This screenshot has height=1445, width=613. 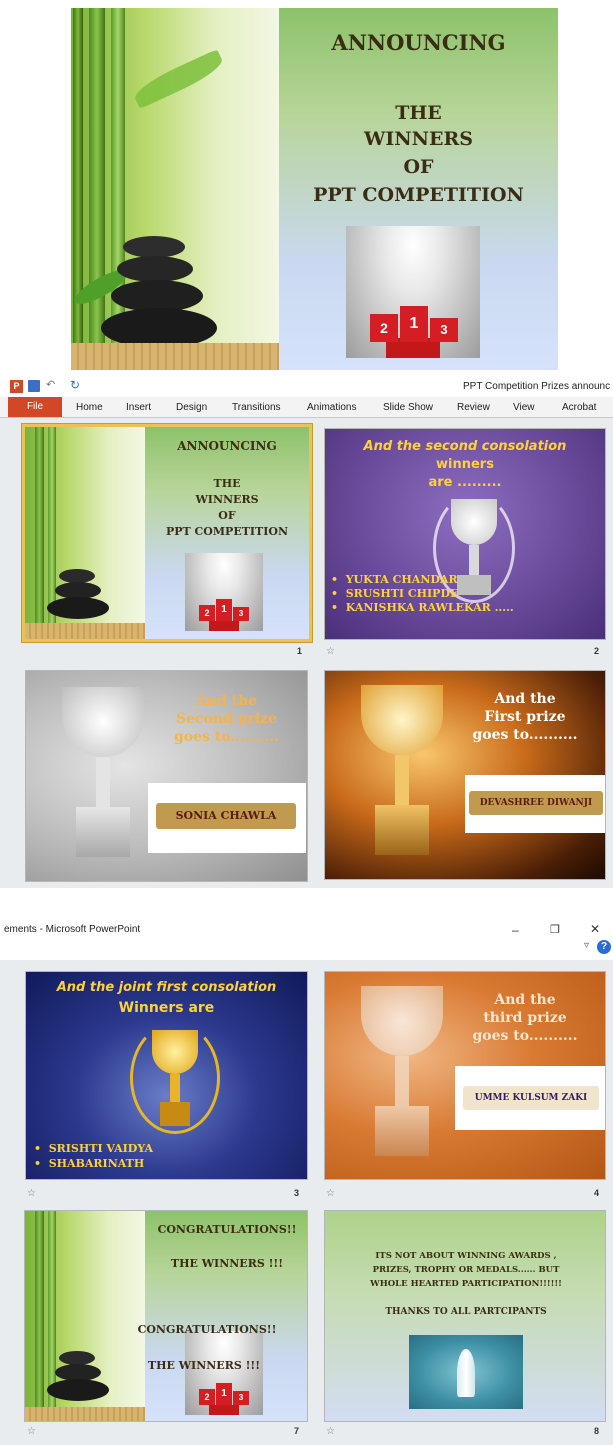 I want to click on s4-line-1: And the, so click(x=525, y=699).